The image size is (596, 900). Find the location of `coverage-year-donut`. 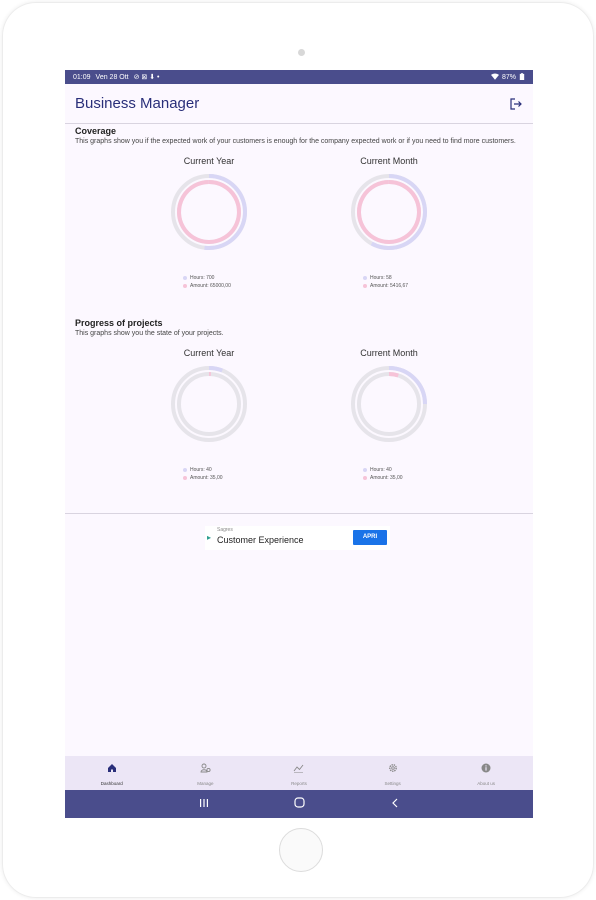

coverage-year-donut is located at coordinates (209, 212).